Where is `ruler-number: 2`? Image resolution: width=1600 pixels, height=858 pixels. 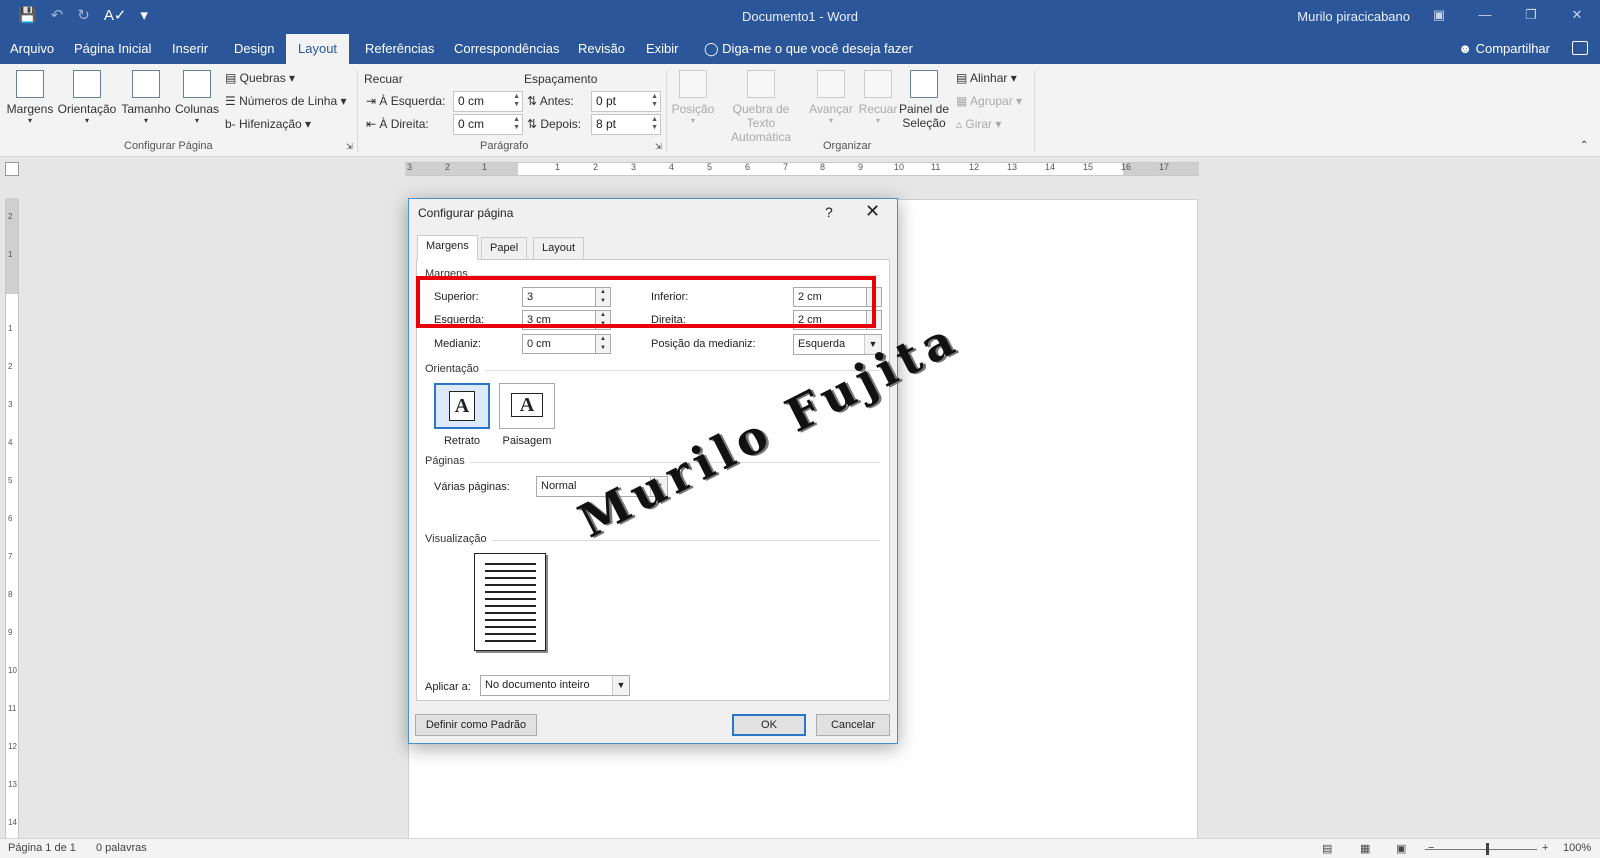
ruler-number: 2 is located at coordinates (10, 216).